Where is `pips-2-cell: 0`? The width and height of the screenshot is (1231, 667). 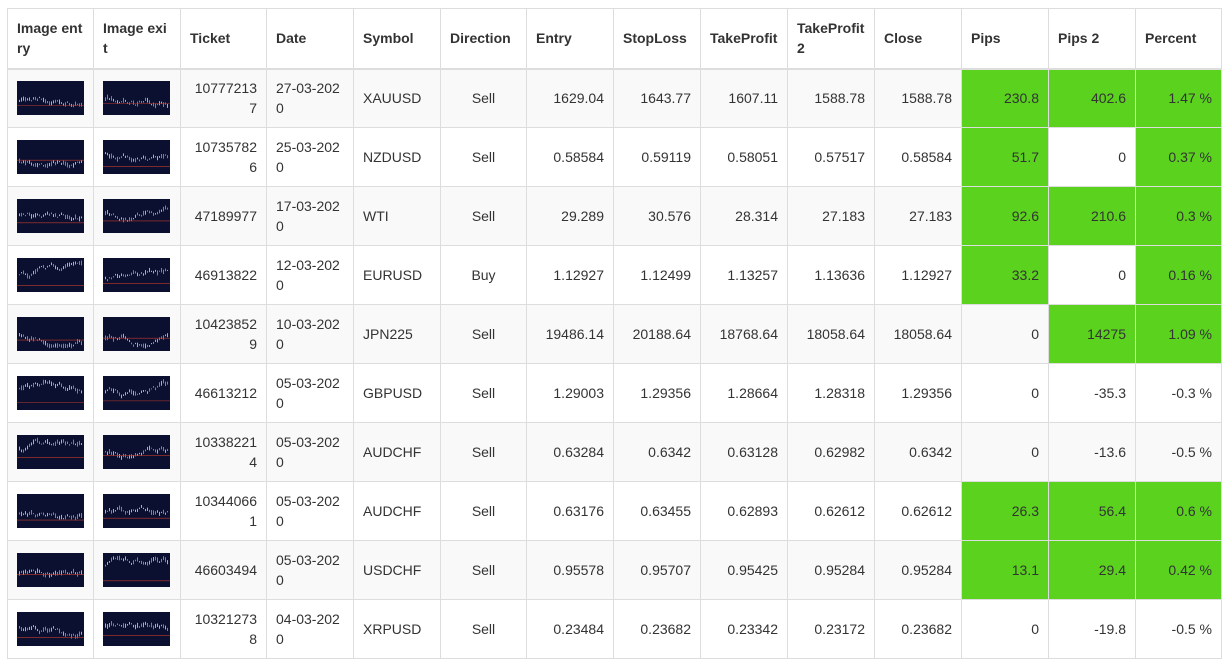 pips-2-cell: 0 is located at coordinates (1092, 157).